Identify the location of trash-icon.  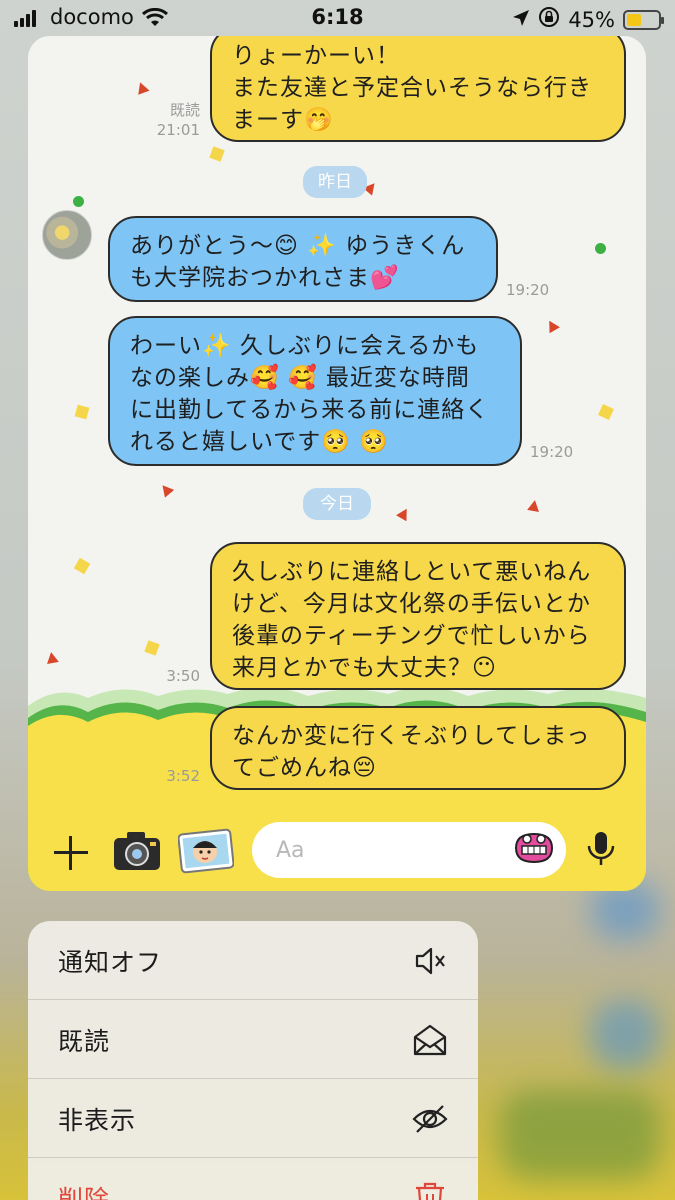
(430, 1190).